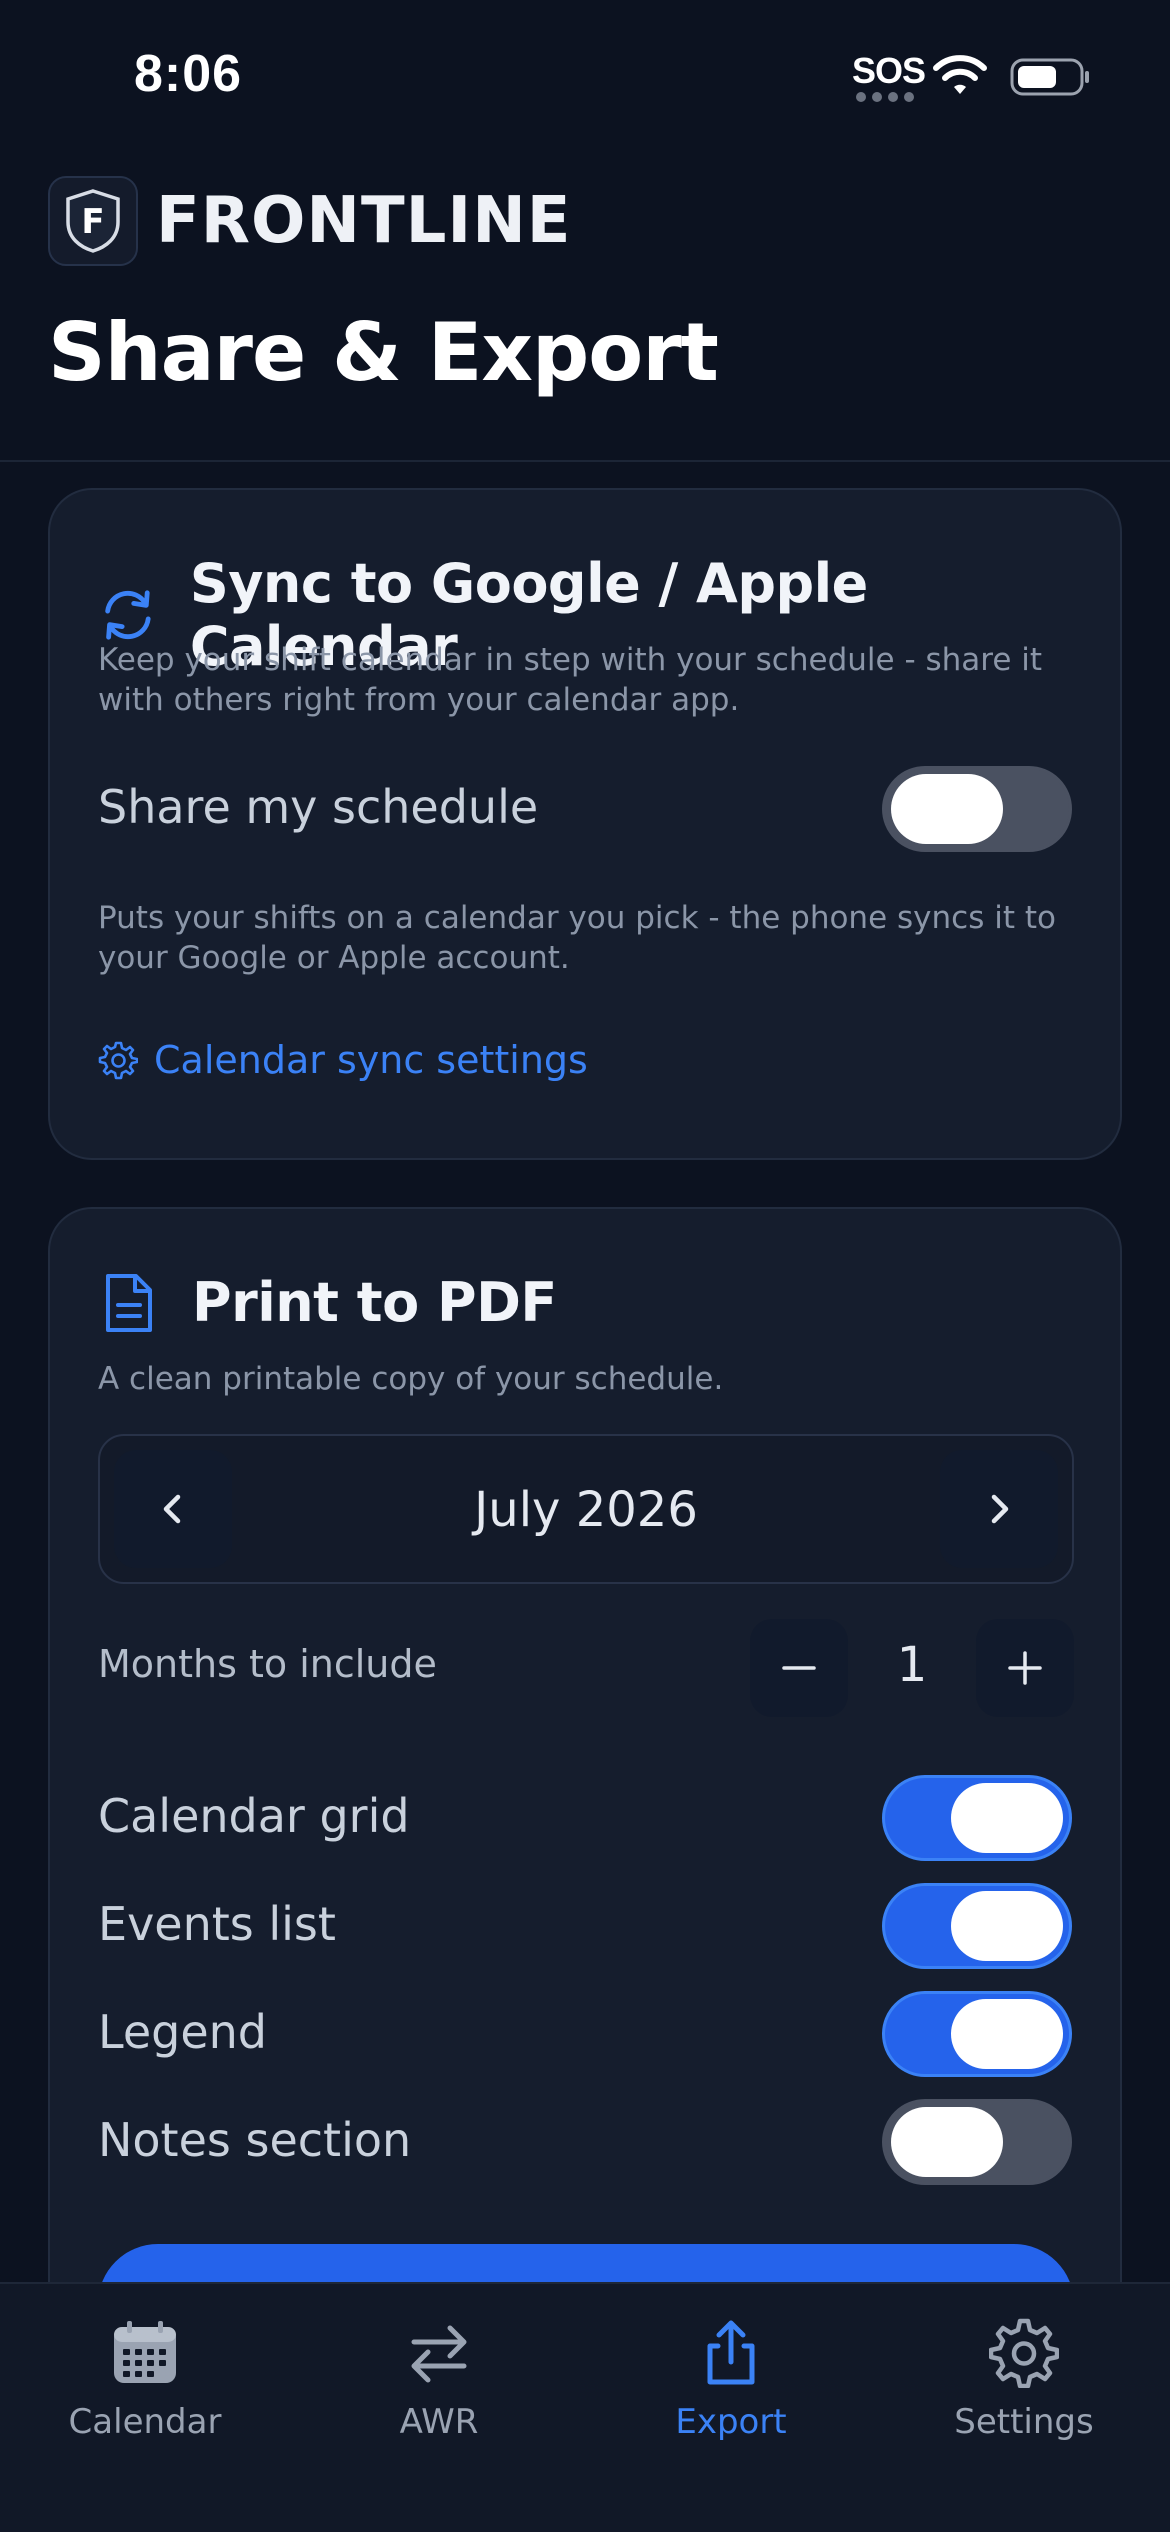  What do you see at coordinates (1049, 77) in the screenshot?
I see `battery-icon` at bounding box center [1049, 77].